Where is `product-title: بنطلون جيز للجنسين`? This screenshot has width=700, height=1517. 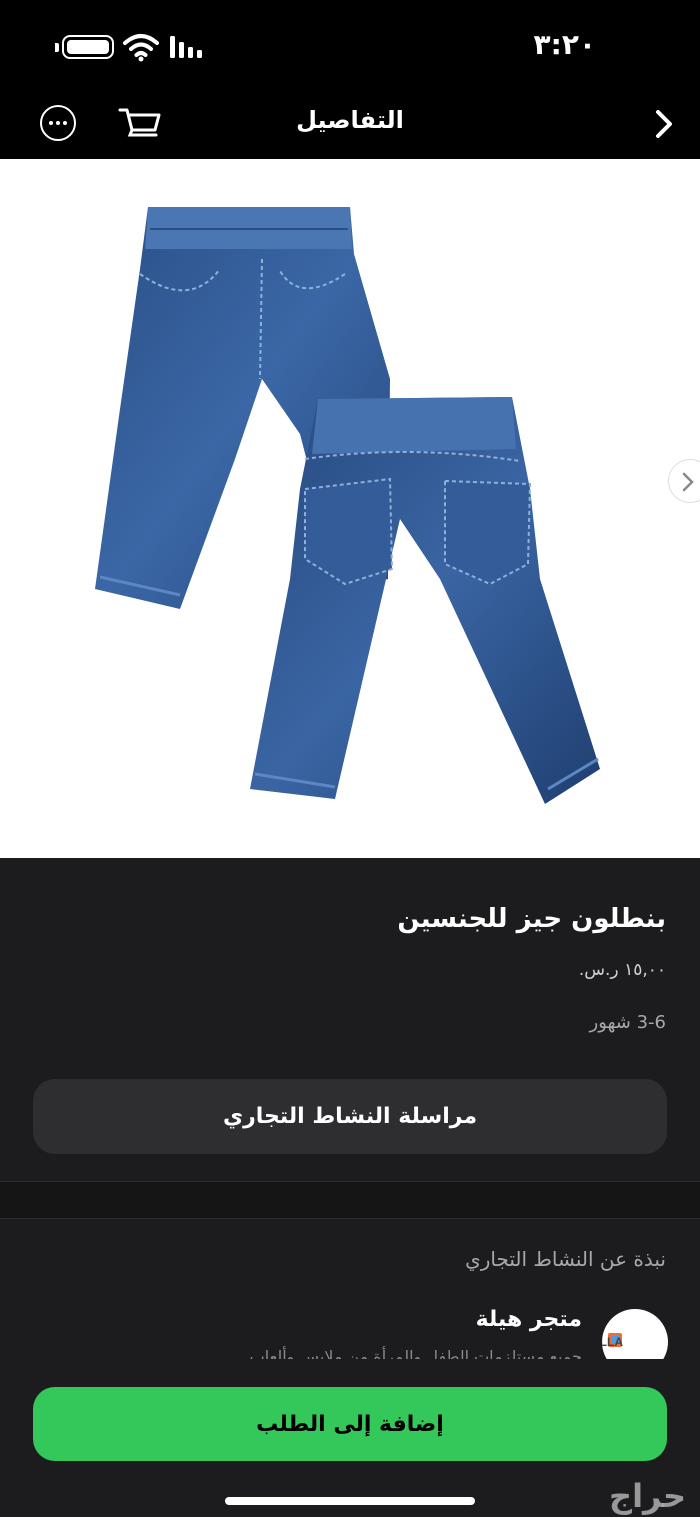
product-title: بنطلون جيز للجنسين is located at coordinates (531, 919).